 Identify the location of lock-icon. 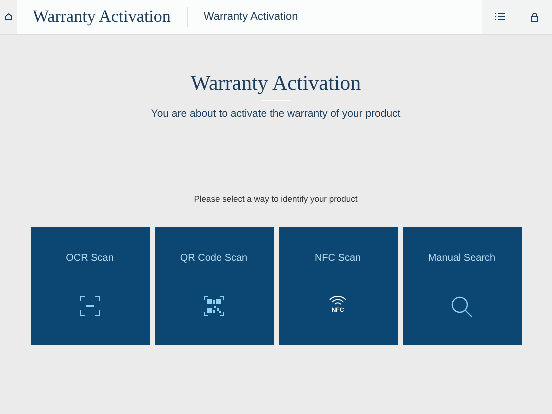
(534, 17).